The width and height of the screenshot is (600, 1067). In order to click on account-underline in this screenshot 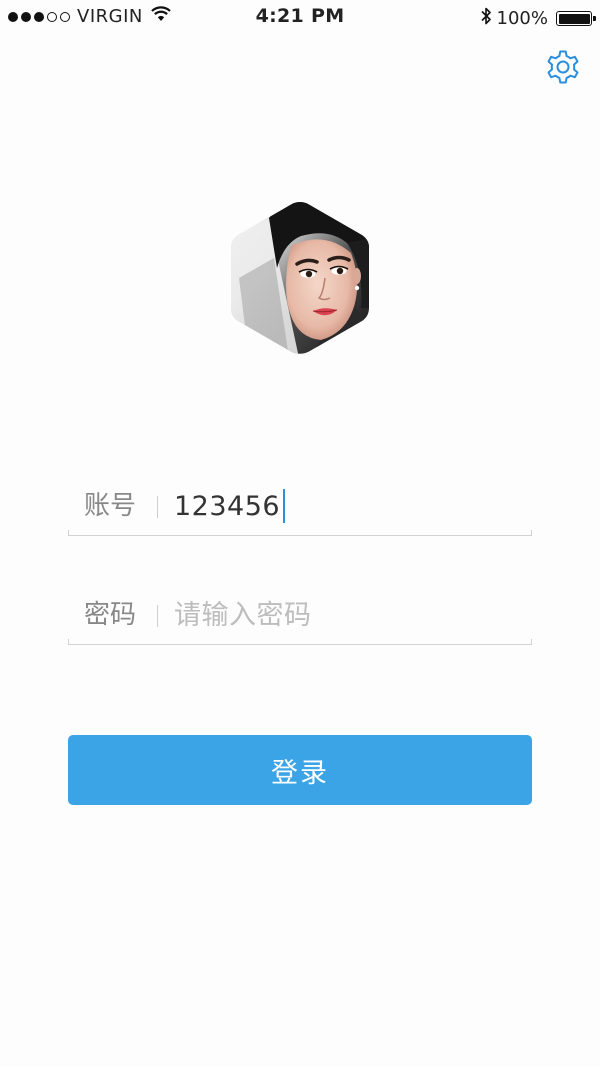, I will do `click(300, 533)`.